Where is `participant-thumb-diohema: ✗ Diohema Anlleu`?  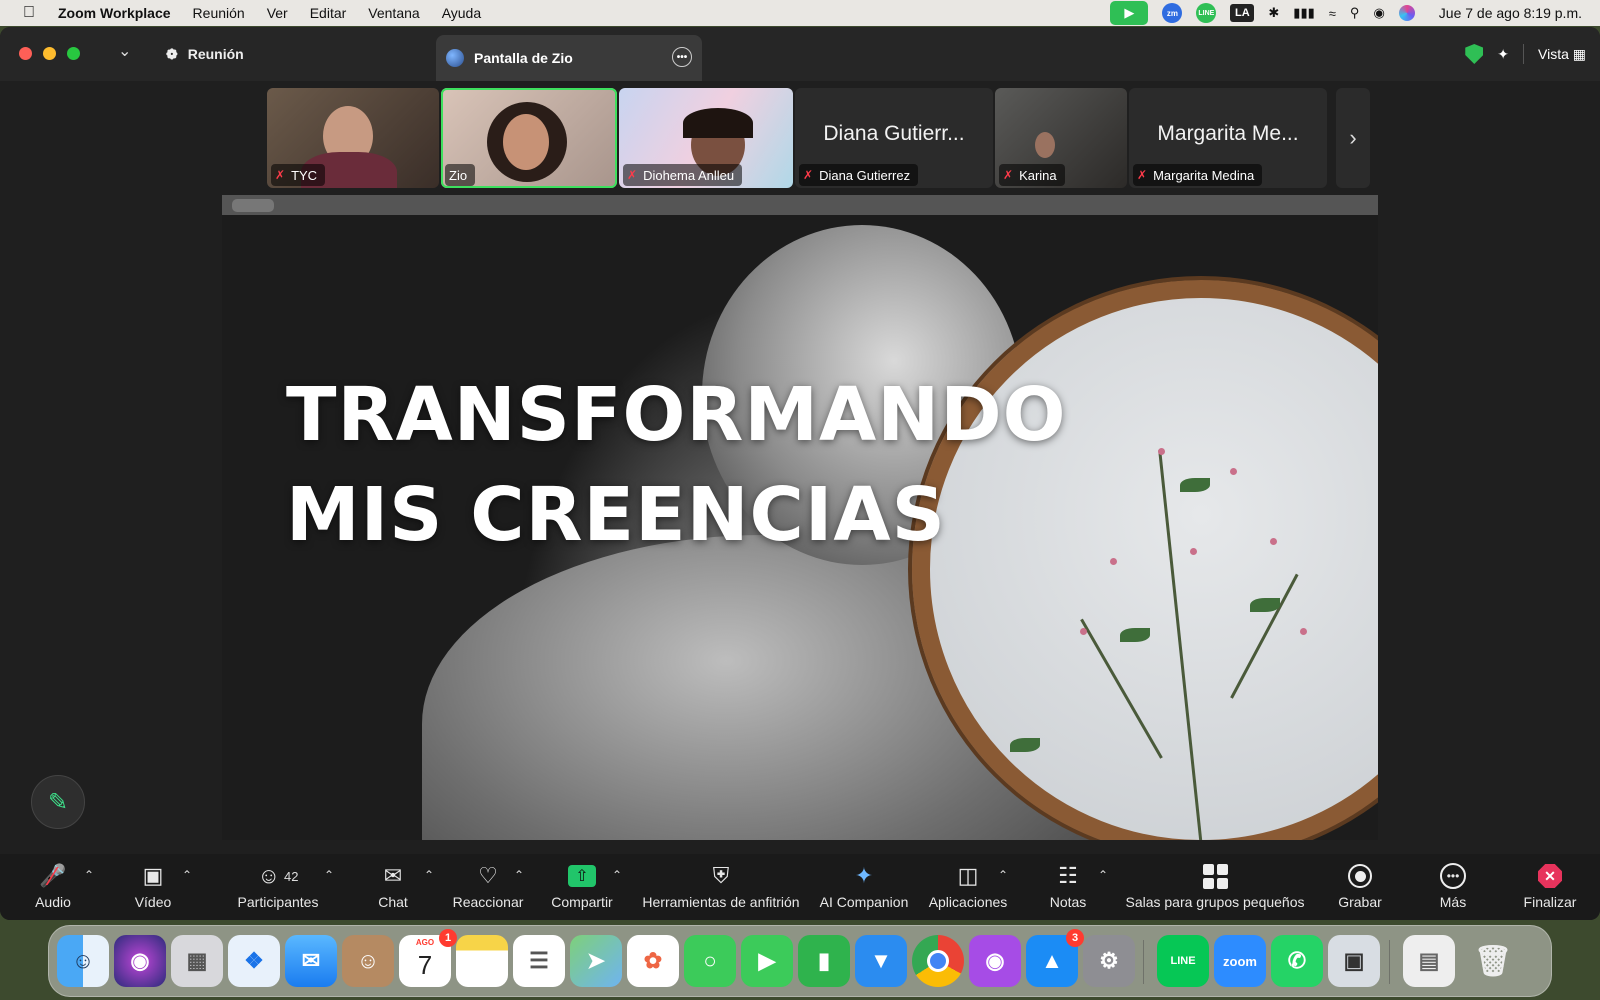 participant-thumb-diohema: ✗ Diohema Anlleu is located at coordinates (706, 138).